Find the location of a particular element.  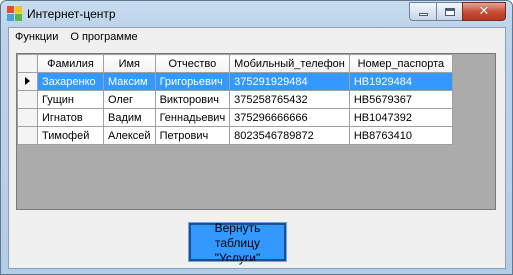

cell-patronymic: Петрович is located at coordinates (192, 135).